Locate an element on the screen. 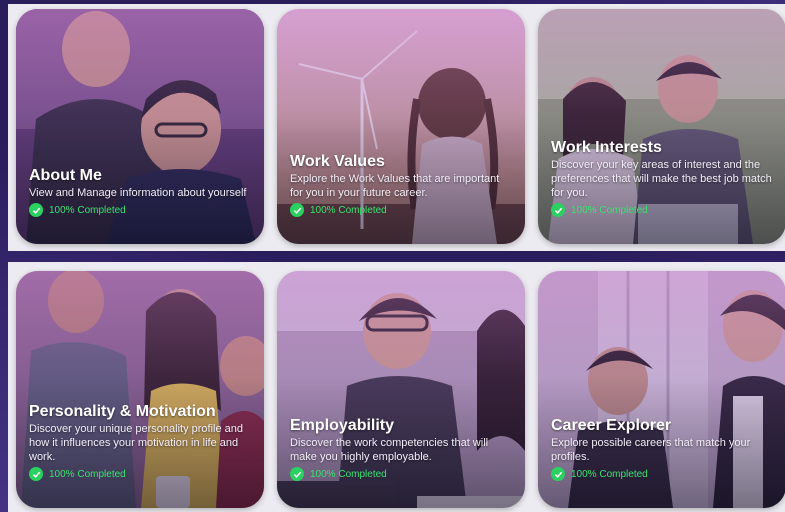 The height and width of the screenshot is (512, 785). card-title: Work Values is located at coordinates (337, 161).